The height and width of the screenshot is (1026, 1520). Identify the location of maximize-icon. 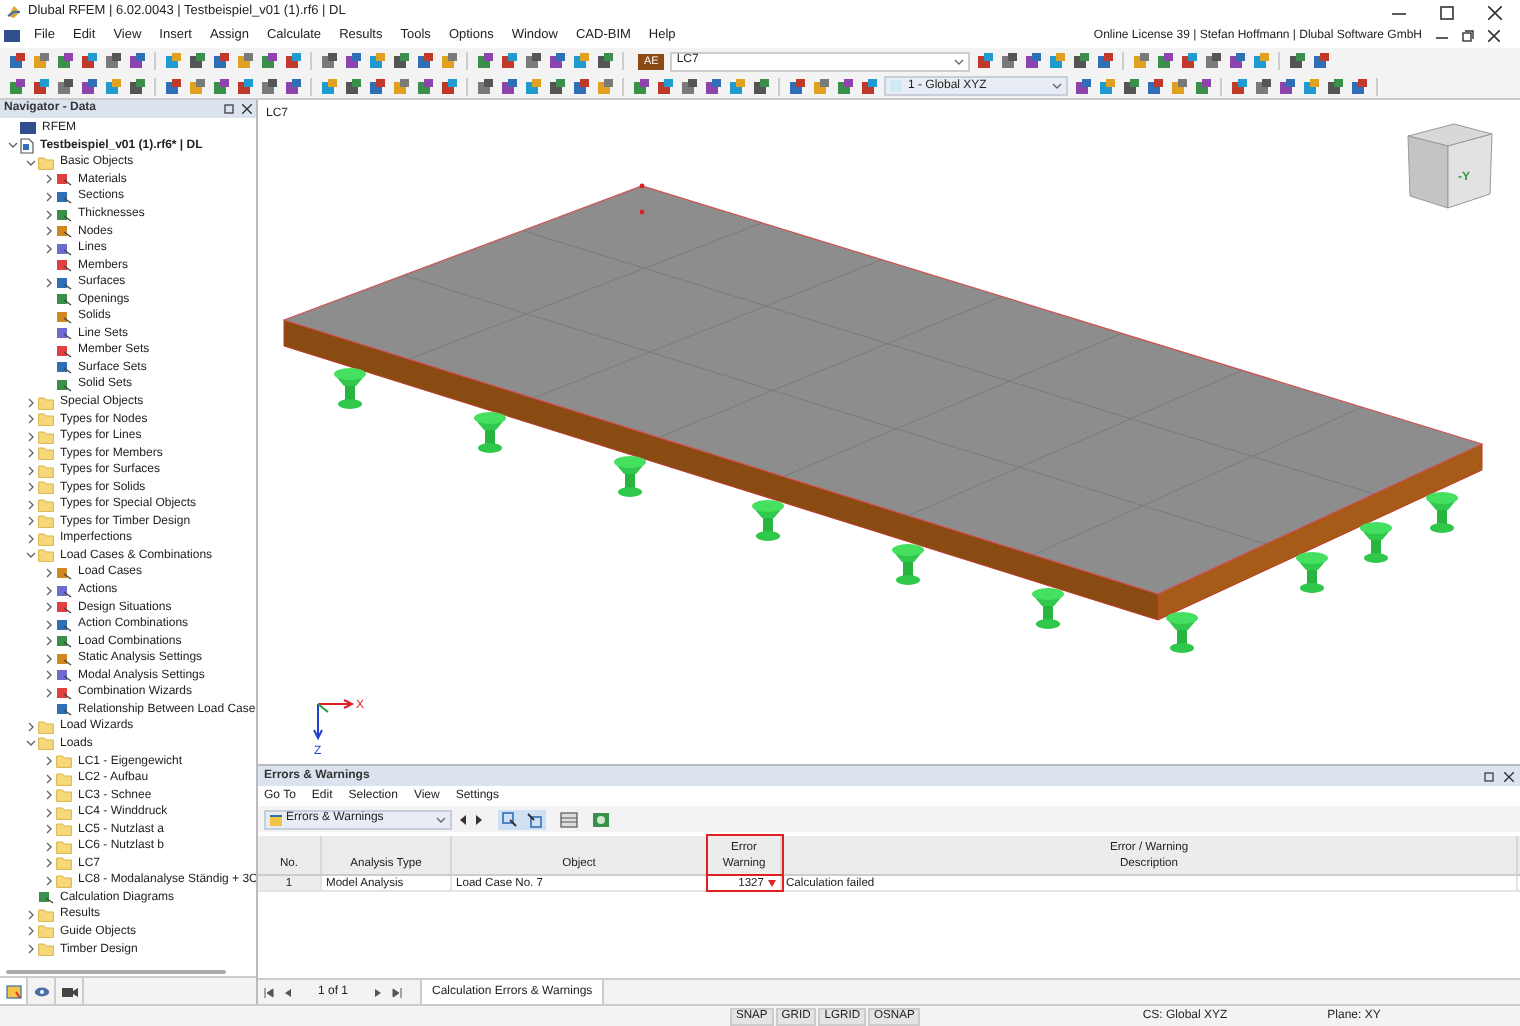
(1447, 12).